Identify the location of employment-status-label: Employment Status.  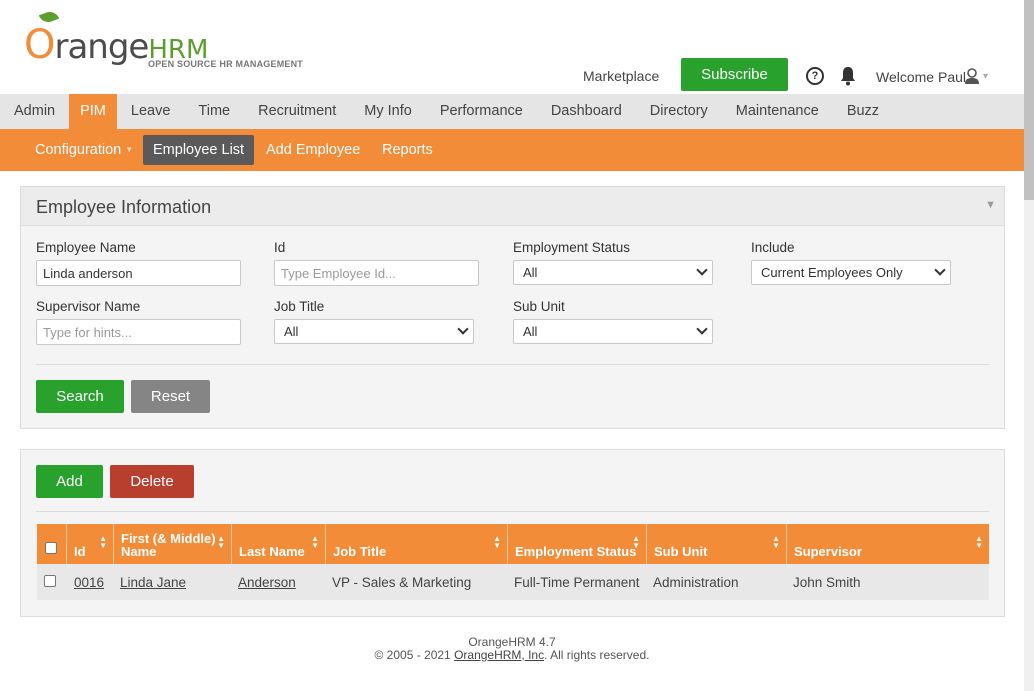
(572, 247).